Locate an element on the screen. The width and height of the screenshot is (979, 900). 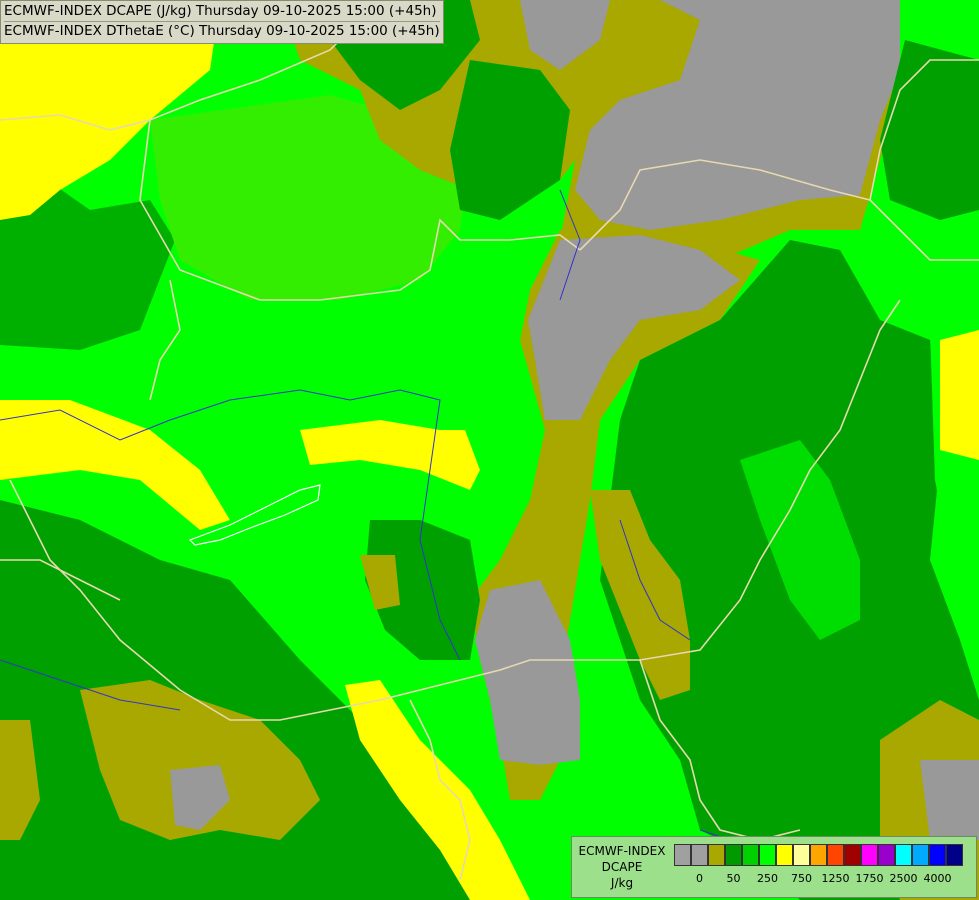
field-grey-southeast is located at coordinates (949, 800).